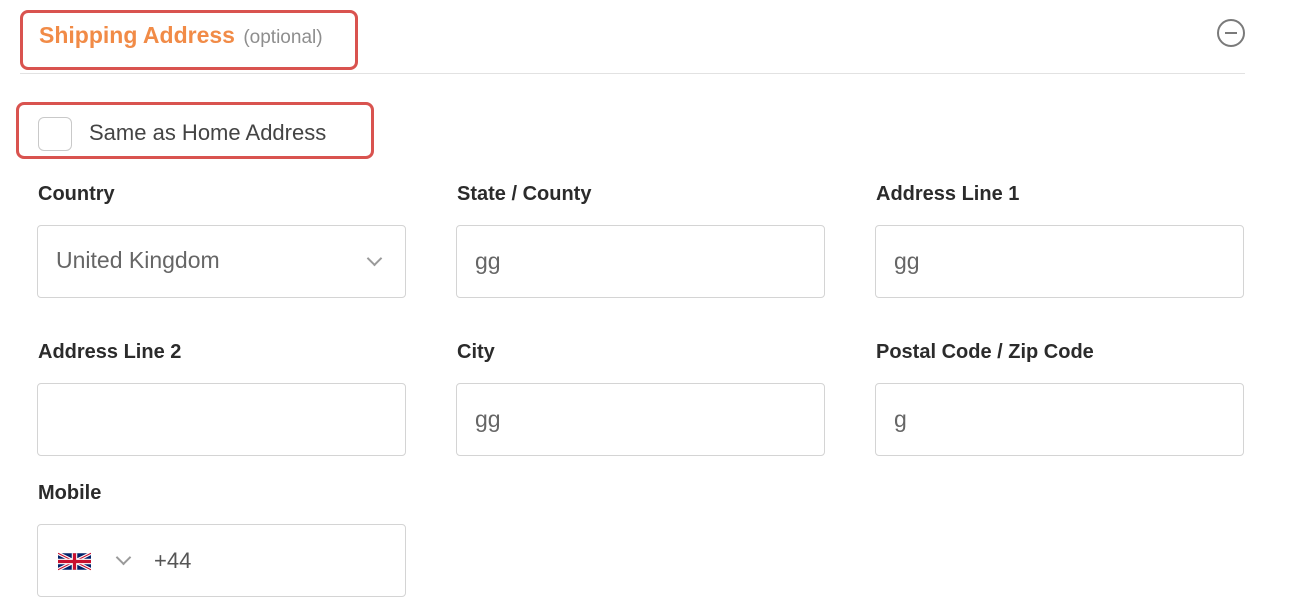  I want to click on country-select: United Kingdom, so click(221, 261).